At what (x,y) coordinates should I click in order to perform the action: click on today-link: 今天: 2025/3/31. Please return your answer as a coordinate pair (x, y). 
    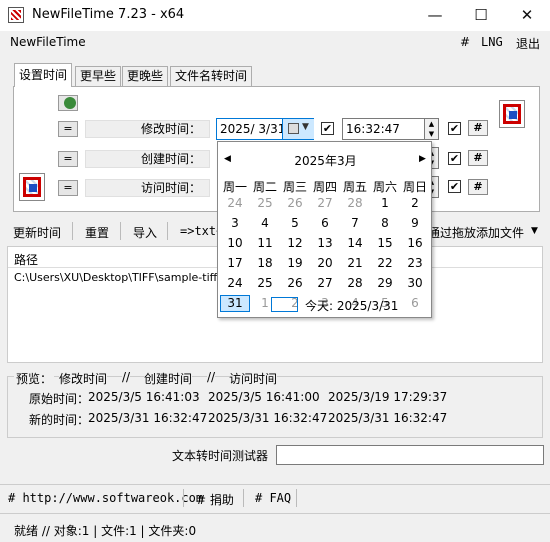
    Looking at the image, I should click on (351, 305).